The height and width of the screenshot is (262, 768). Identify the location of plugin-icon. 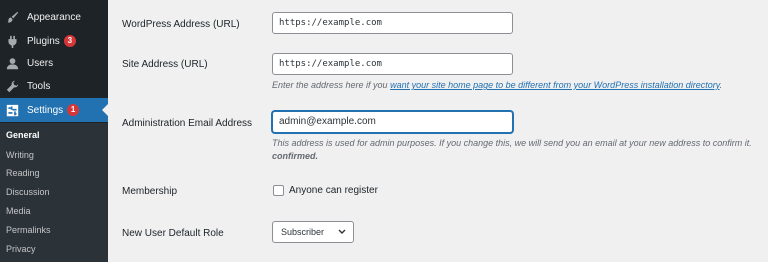
(12, 41).